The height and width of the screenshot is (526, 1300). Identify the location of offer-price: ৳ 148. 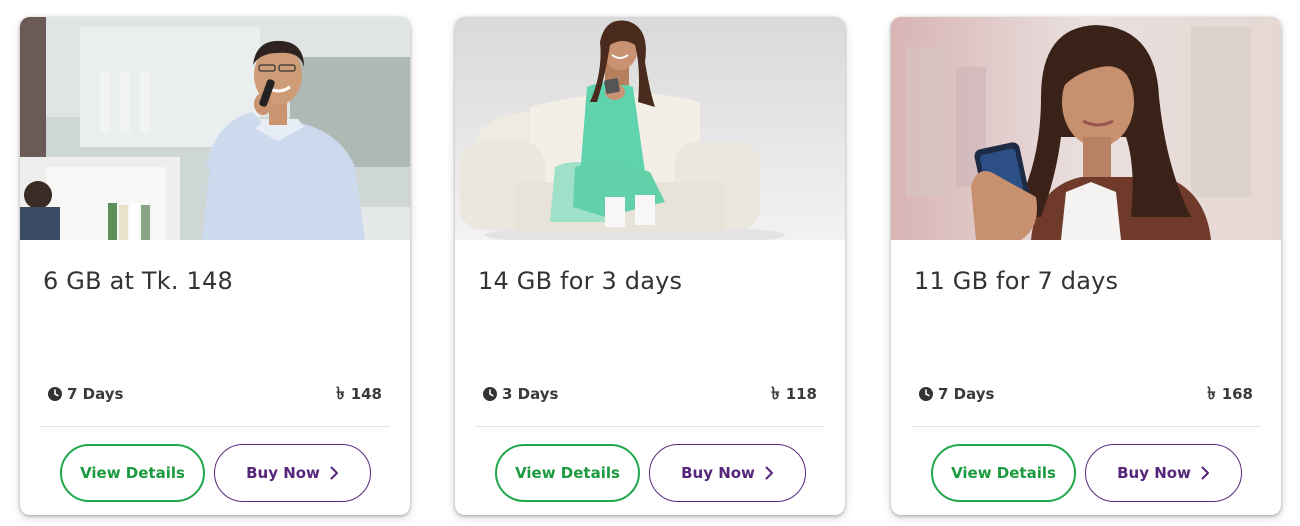
(359, 394).